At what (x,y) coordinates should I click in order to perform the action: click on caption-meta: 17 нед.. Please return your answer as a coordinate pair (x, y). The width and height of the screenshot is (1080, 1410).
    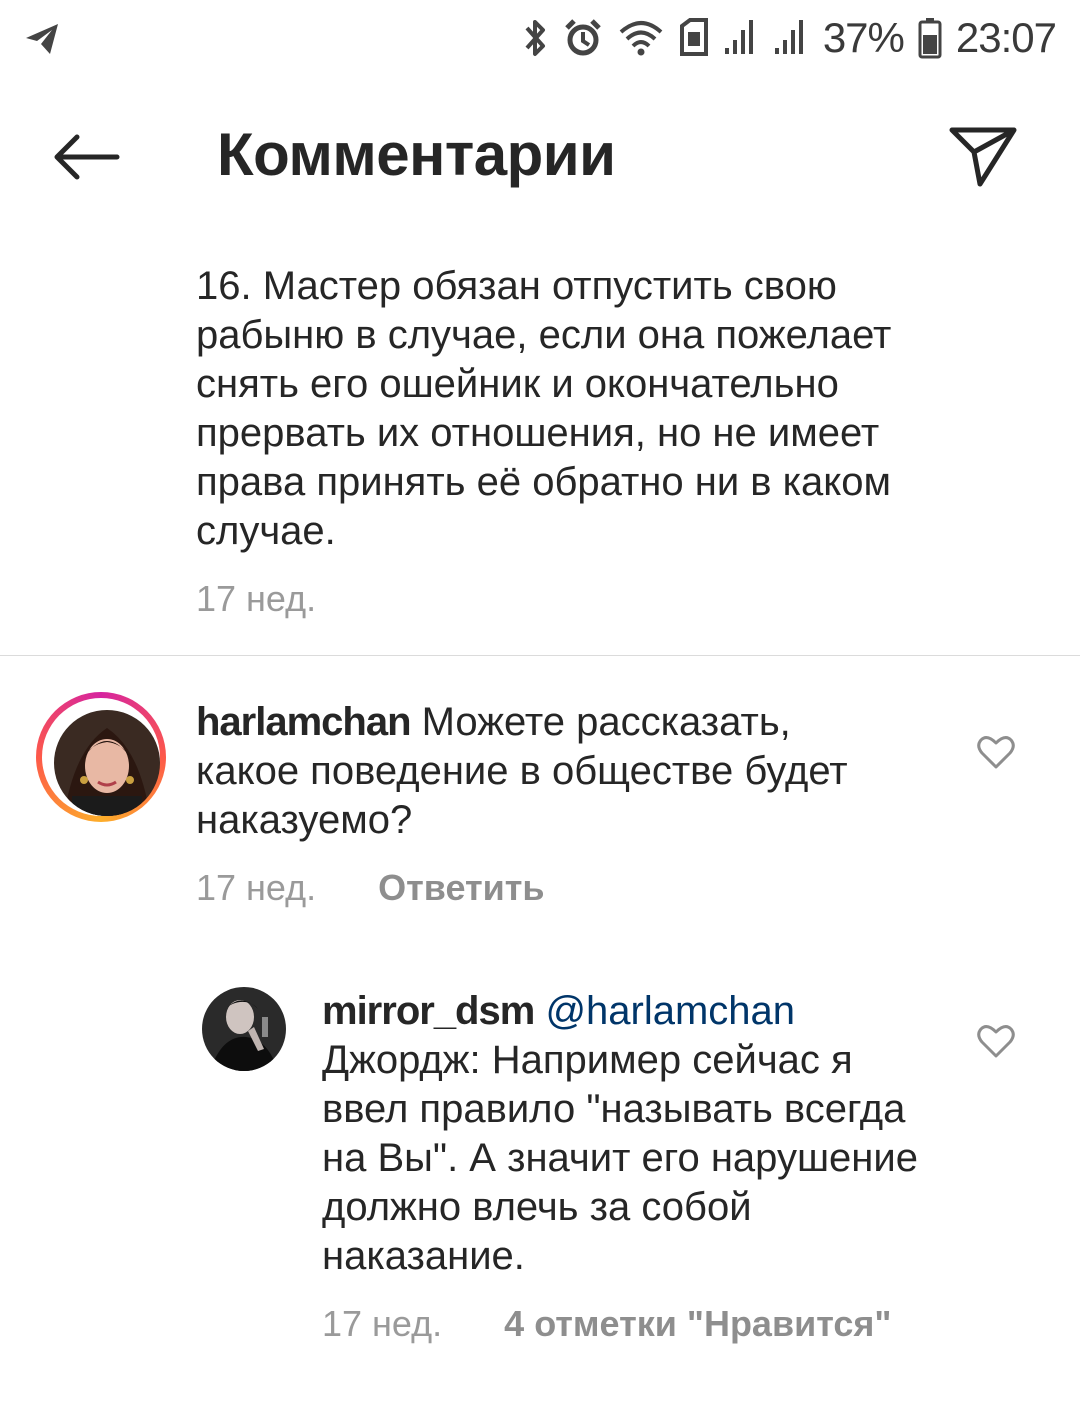
    Looking at the image, I should click on (586, 599).